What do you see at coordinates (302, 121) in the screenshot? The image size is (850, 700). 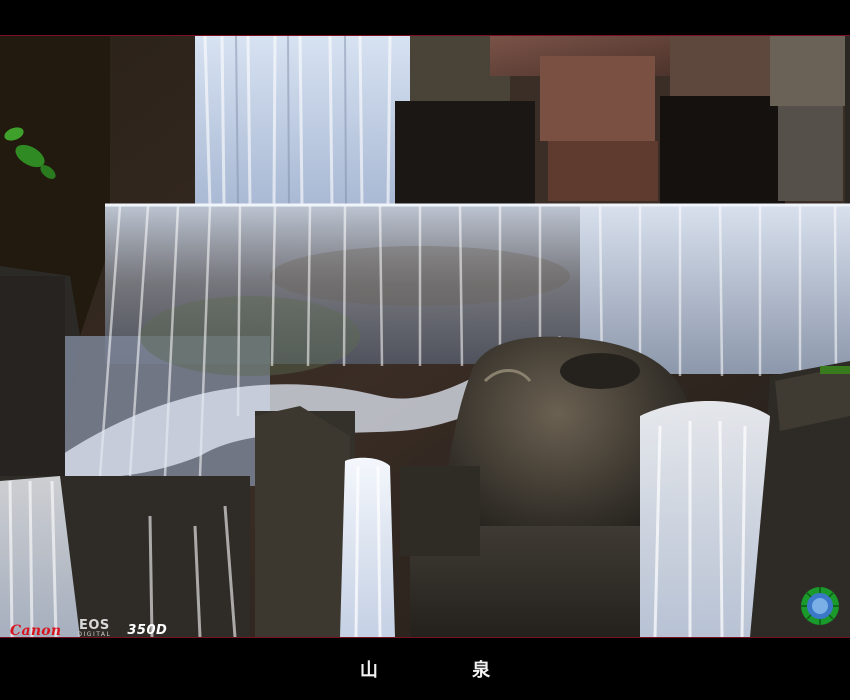 I see `upper-waterfall` at bounding box center [302, 121].